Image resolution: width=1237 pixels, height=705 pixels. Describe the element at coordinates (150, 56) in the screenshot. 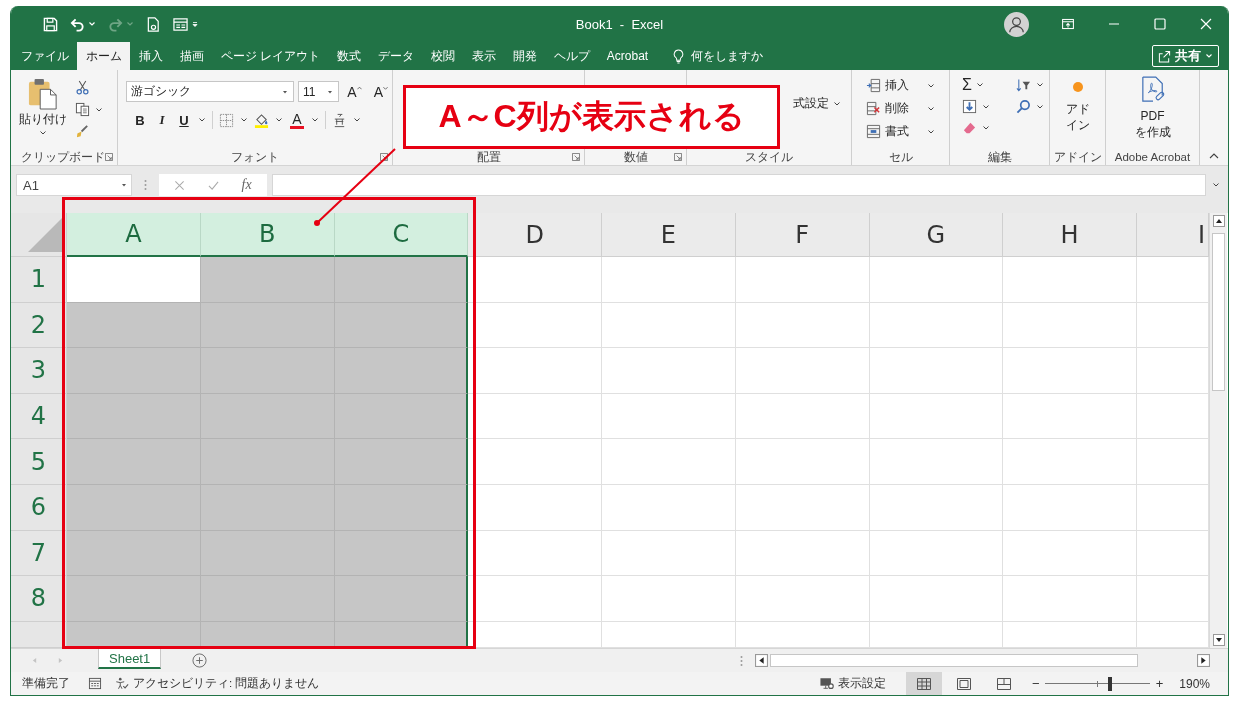

I see `ribbon-tab: 挿入` at that location.